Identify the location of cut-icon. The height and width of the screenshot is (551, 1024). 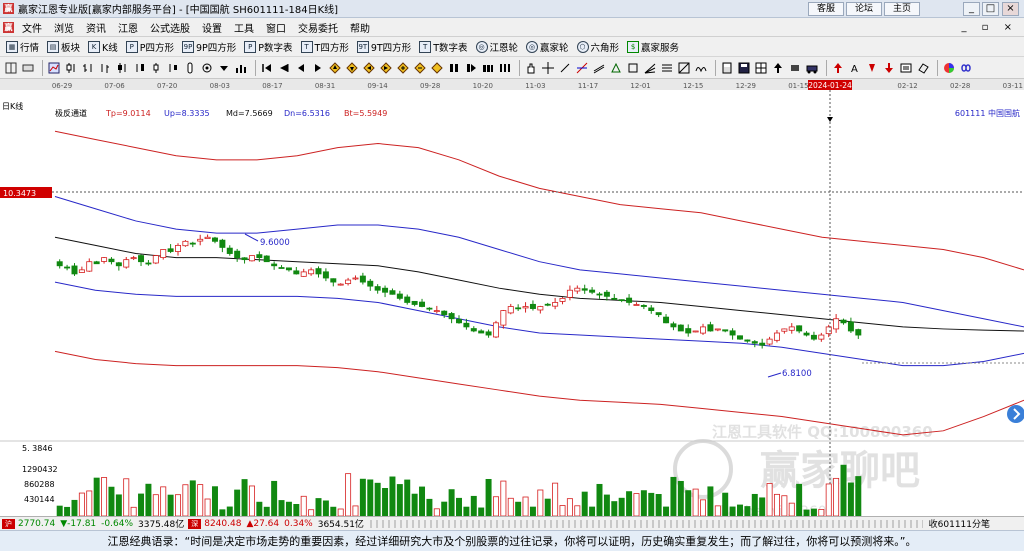
(795, 68).